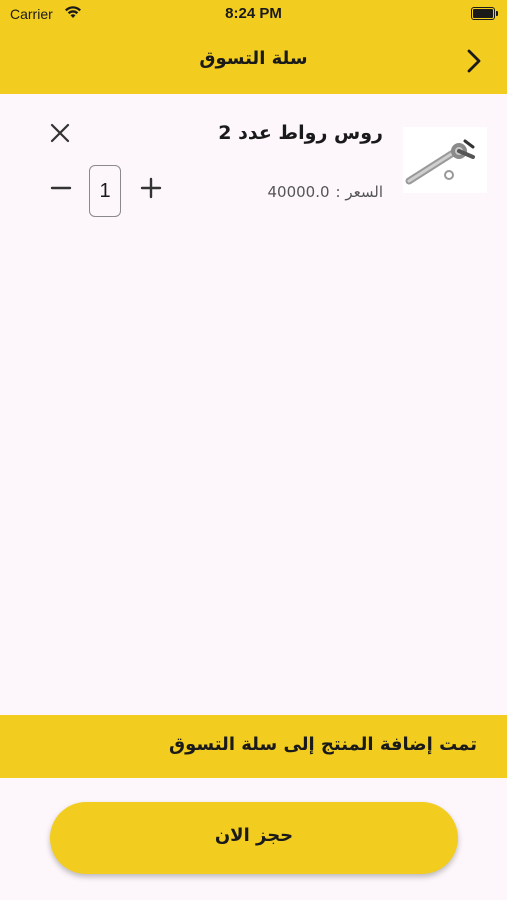  I want to click on header-bar: سلة التسوق, so click(253, 62).